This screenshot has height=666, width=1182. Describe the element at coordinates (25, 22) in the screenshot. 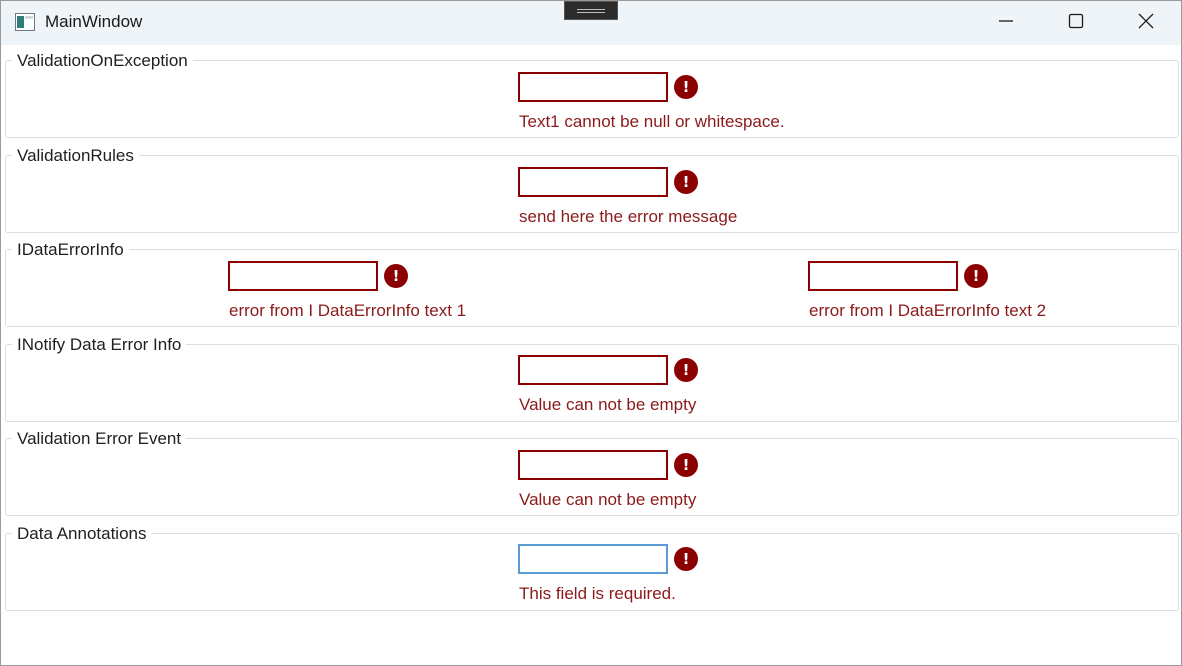

I see `app-icon` at that location.